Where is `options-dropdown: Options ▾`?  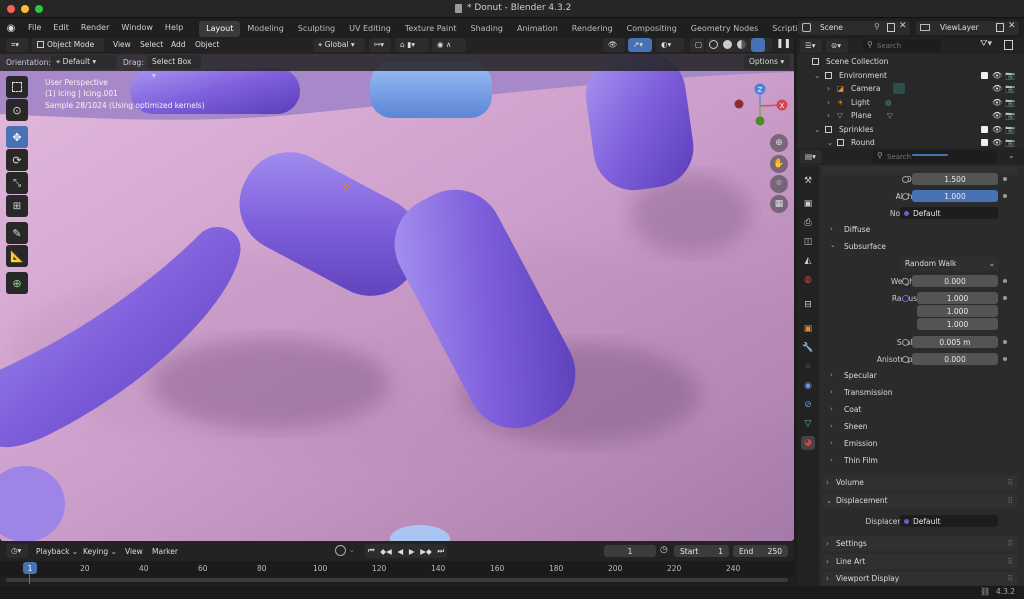 options-dropdown: Options ▾ is located at coordinates (767, 62).